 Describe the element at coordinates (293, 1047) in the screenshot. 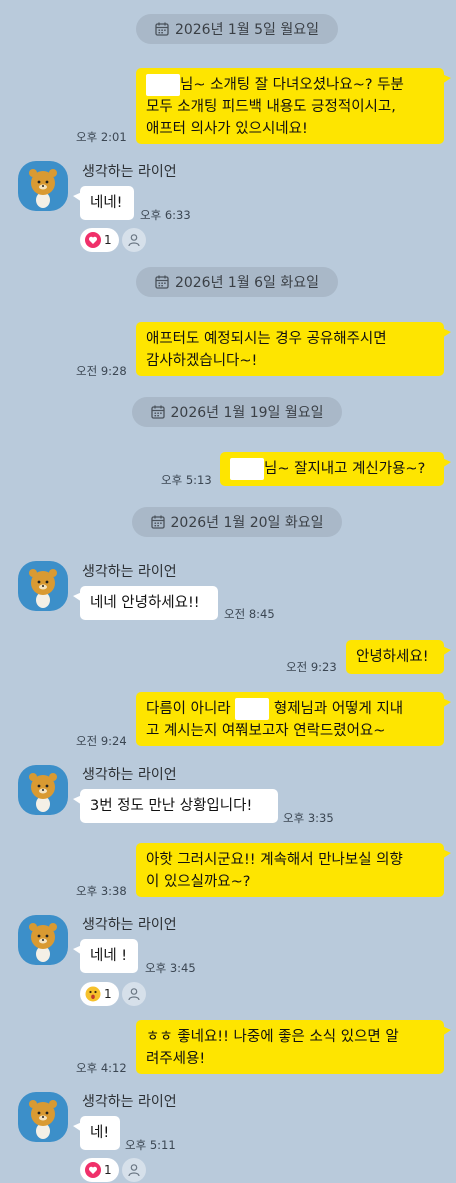

I see `my-message-bubble: ㅎㅎ 좋네요!! 나중에 좋은 소식 있으면 알 려주세용!` at that location.